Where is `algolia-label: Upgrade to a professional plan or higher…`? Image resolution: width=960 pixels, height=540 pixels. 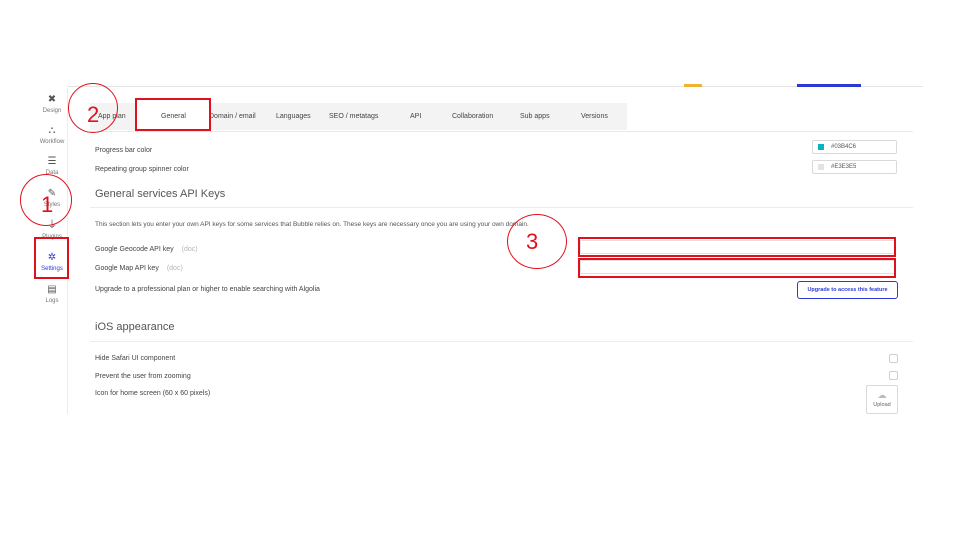 algolia-label: Upgrade to a professional plan or higher… is located at coordinates (207, 289).